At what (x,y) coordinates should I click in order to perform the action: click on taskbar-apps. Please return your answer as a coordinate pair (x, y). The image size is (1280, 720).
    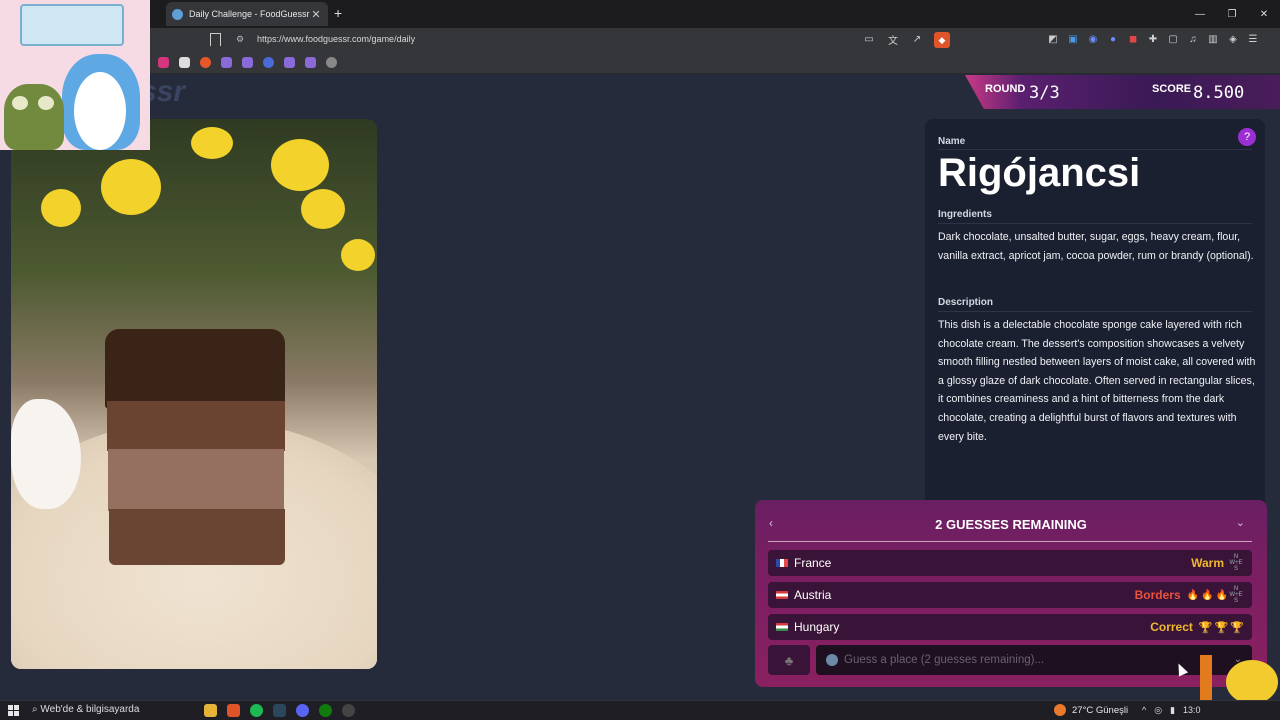
    Looking at the image, I should click on (279, 710).